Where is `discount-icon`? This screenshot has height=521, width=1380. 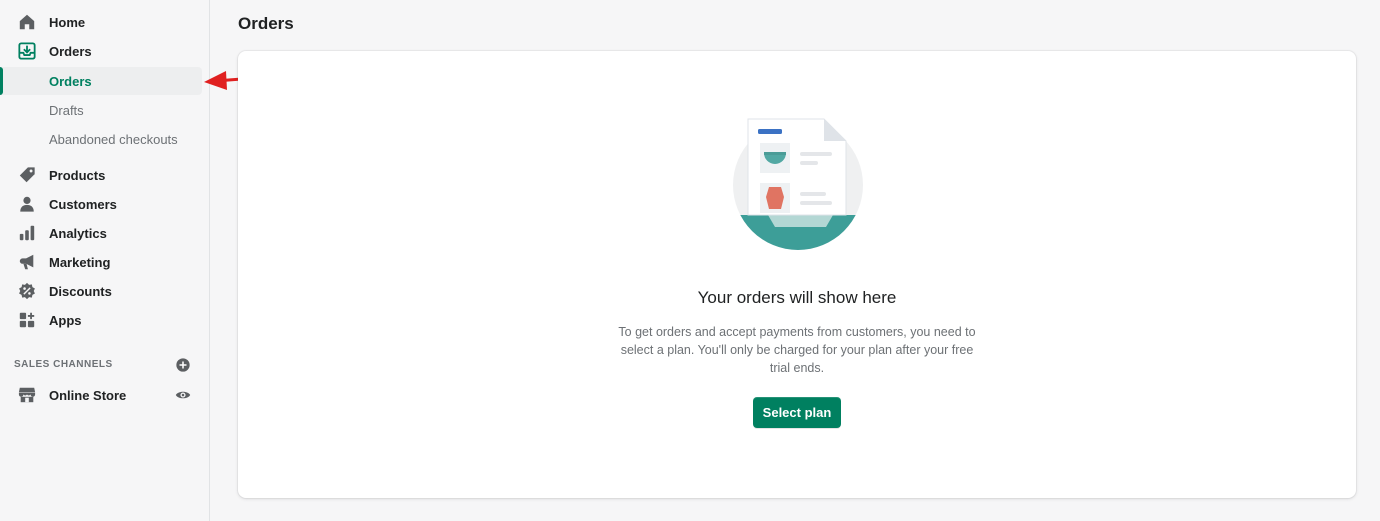 discount-icon is located at coordinates (27, 291).